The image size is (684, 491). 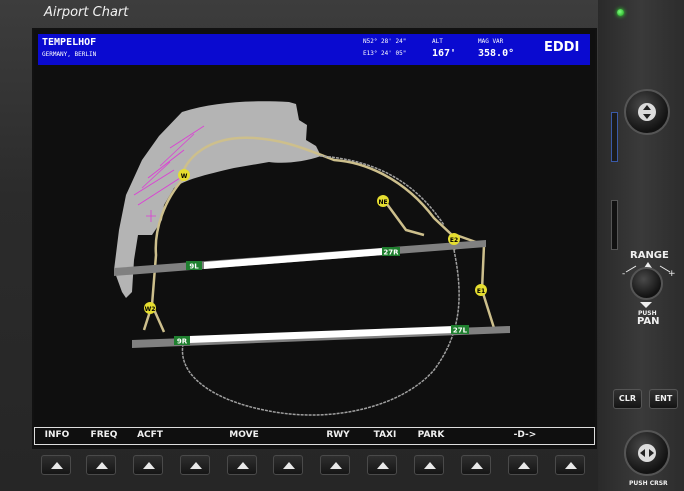 What do you see at coordinates (491, 41) in the screenshot?
I see `magvar-label: MAG VAR` at bounding box center [491, 41].